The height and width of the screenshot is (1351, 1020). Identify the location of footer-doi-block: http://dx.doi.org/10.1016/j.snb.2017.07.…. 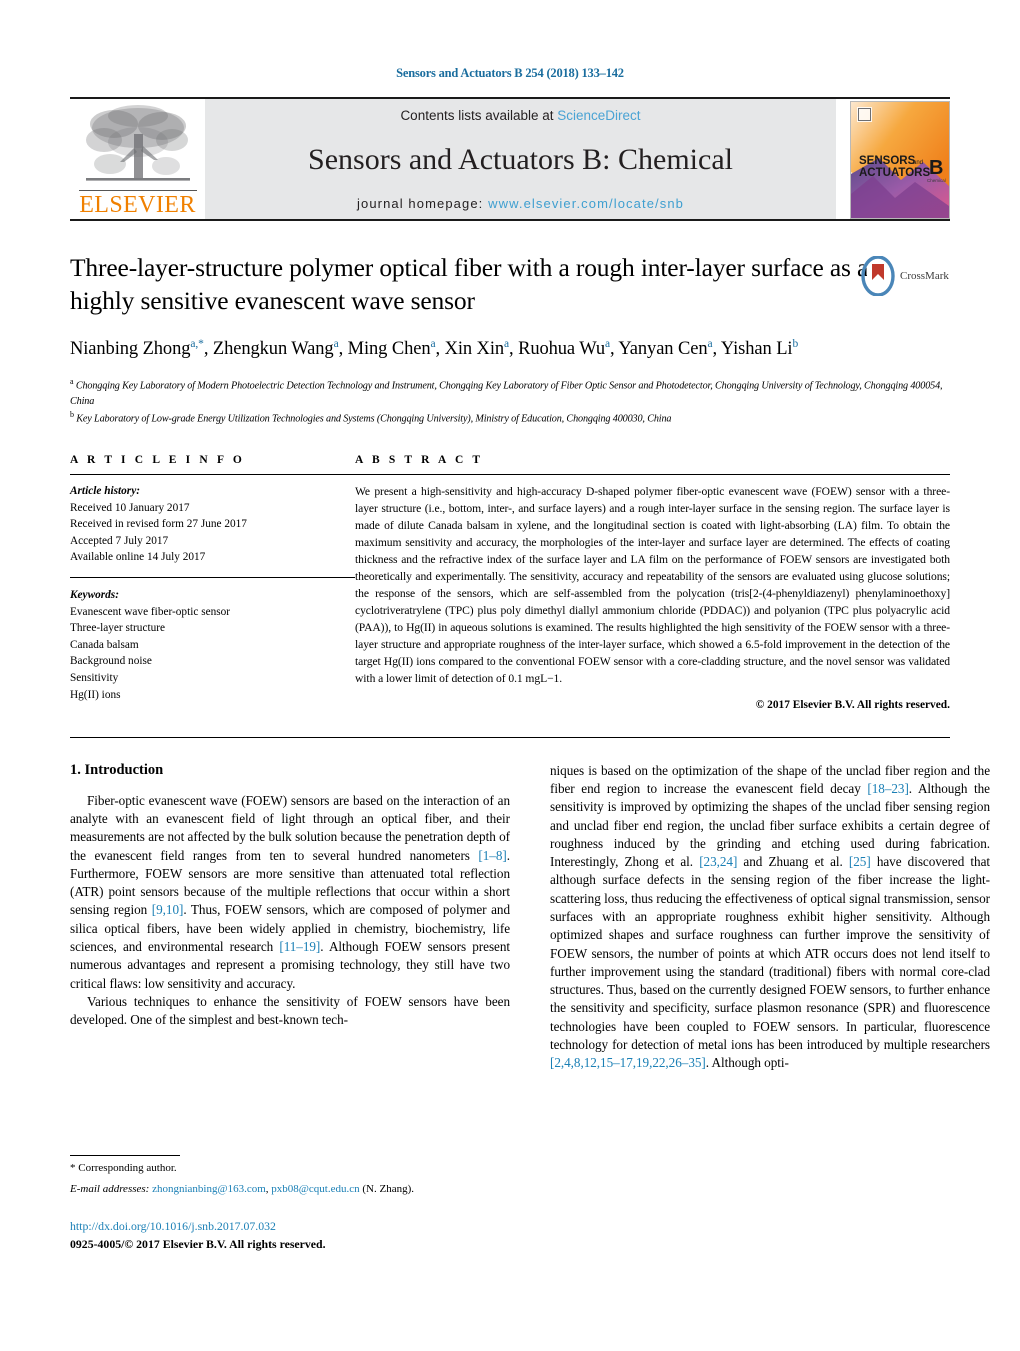
(300, 1235).